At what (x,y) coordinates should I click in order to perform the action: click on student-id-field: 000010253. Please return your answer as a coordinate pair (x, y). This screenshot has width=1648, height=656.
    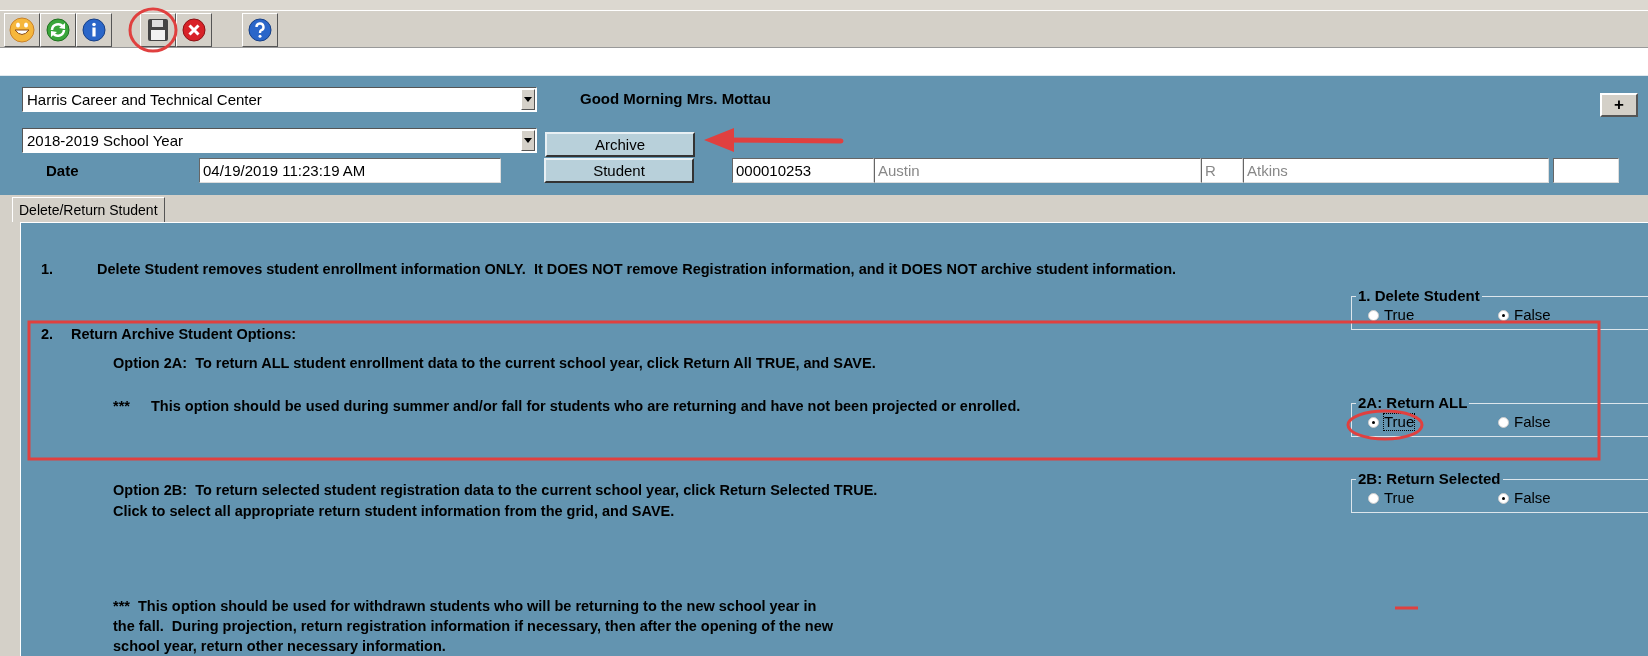
    Looking at the image, I should click on (803, 170).